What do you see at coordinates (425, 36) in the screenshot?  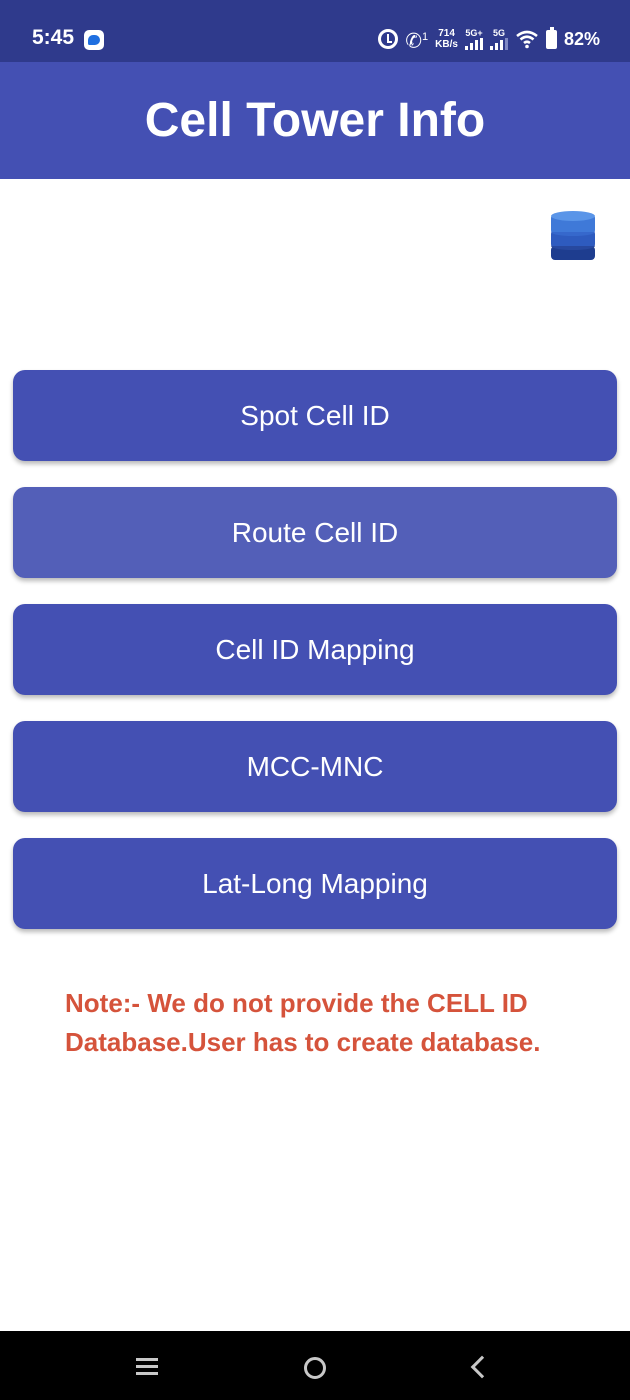 I see `call-indicator: 1` at bounding box center [425, 36].